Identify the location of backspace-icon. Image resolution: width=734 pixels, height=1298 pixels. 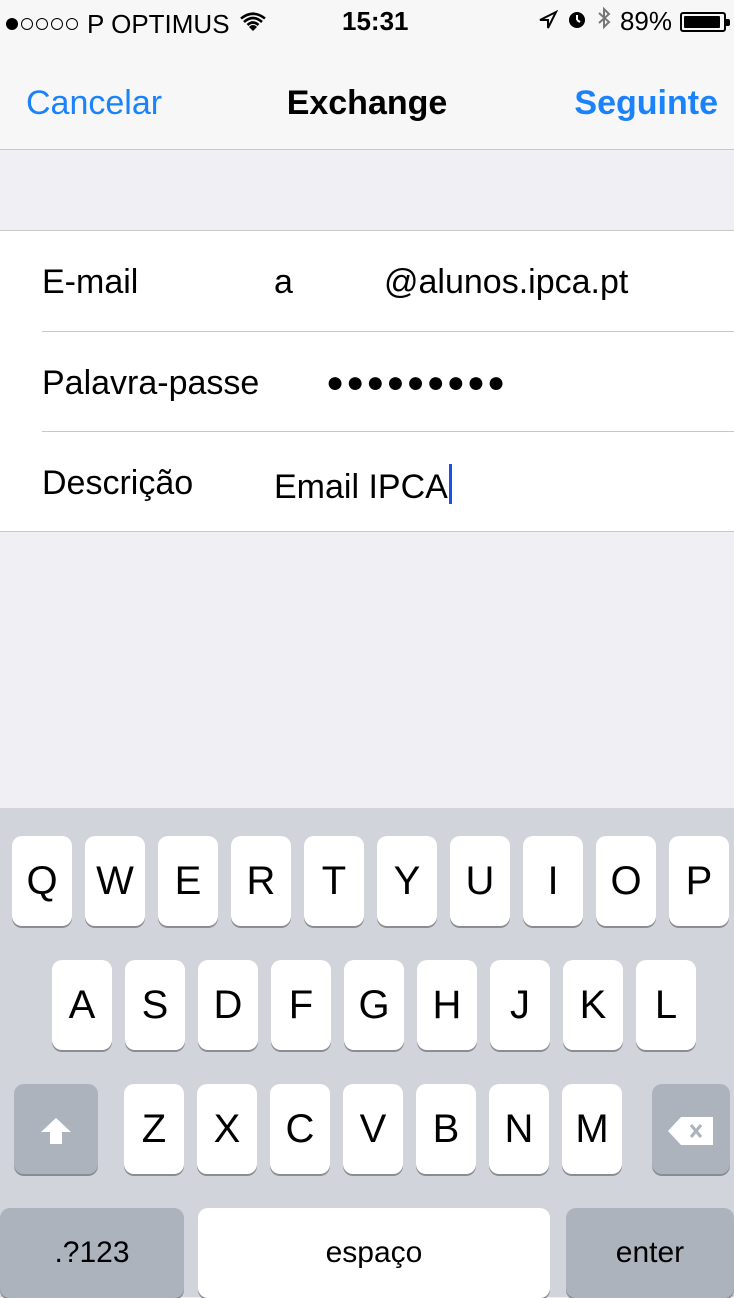
(691, 1129).